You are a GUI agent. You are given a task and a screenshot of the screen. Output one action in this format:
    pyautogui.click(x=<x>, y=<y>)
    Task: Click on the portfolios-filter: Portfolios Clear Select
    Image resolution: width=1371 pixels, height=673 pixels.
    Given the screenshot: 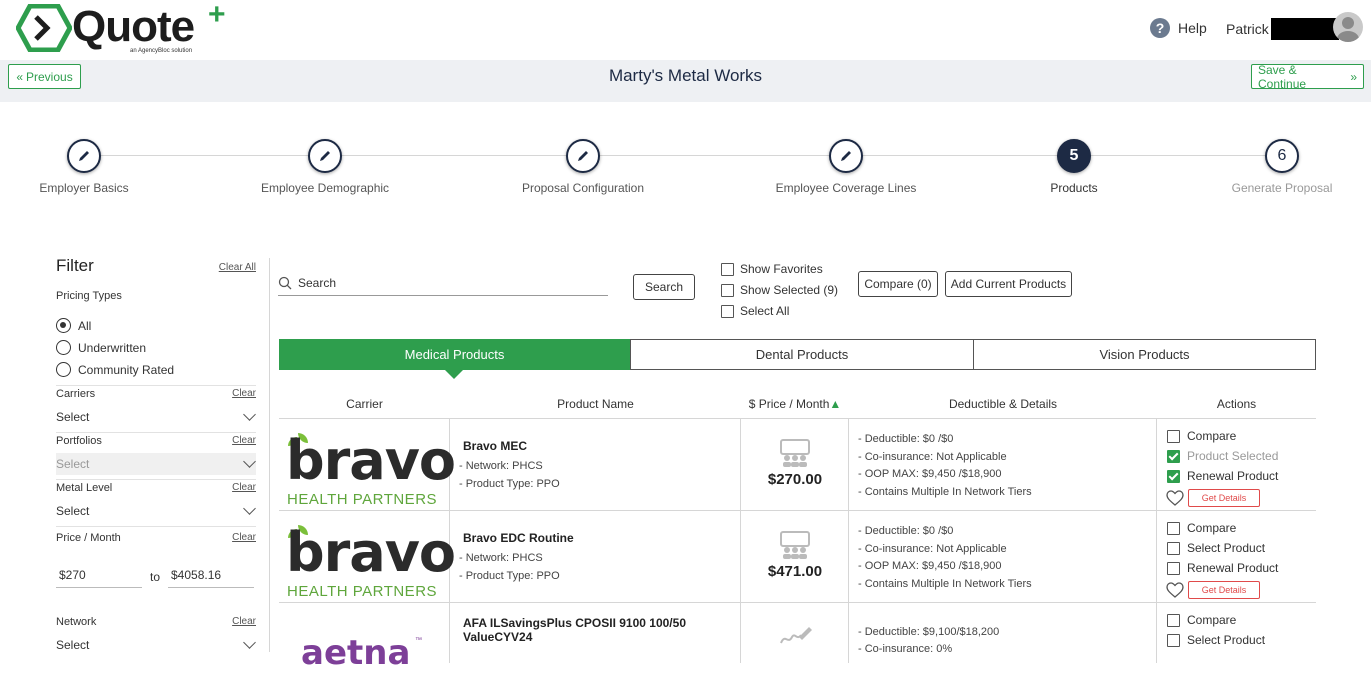 What is the action you would take?
    pyautogui.click(x=156, y=455)
    